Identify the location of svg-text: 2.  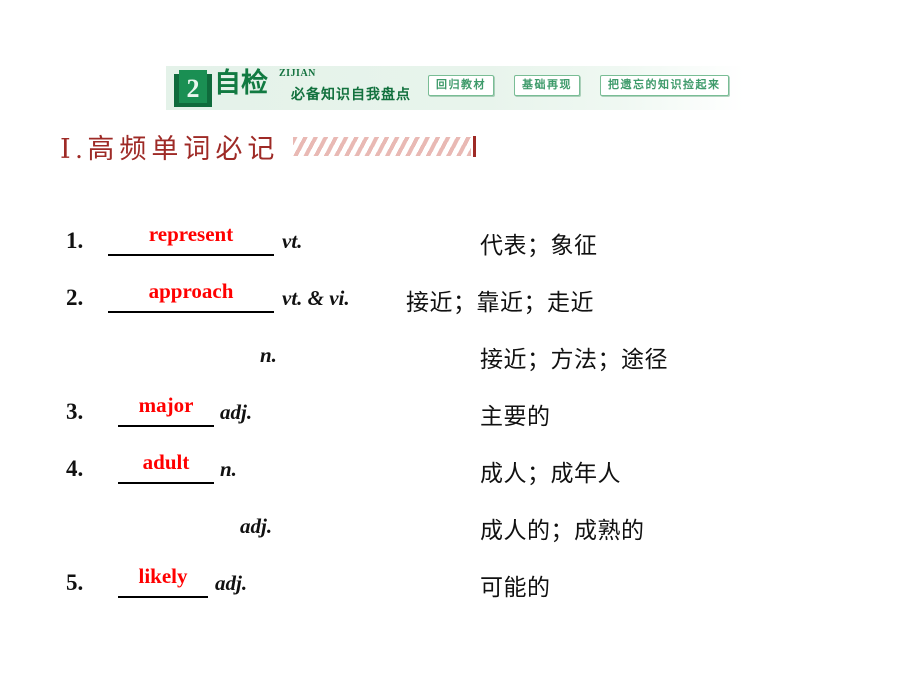
(193, 88).